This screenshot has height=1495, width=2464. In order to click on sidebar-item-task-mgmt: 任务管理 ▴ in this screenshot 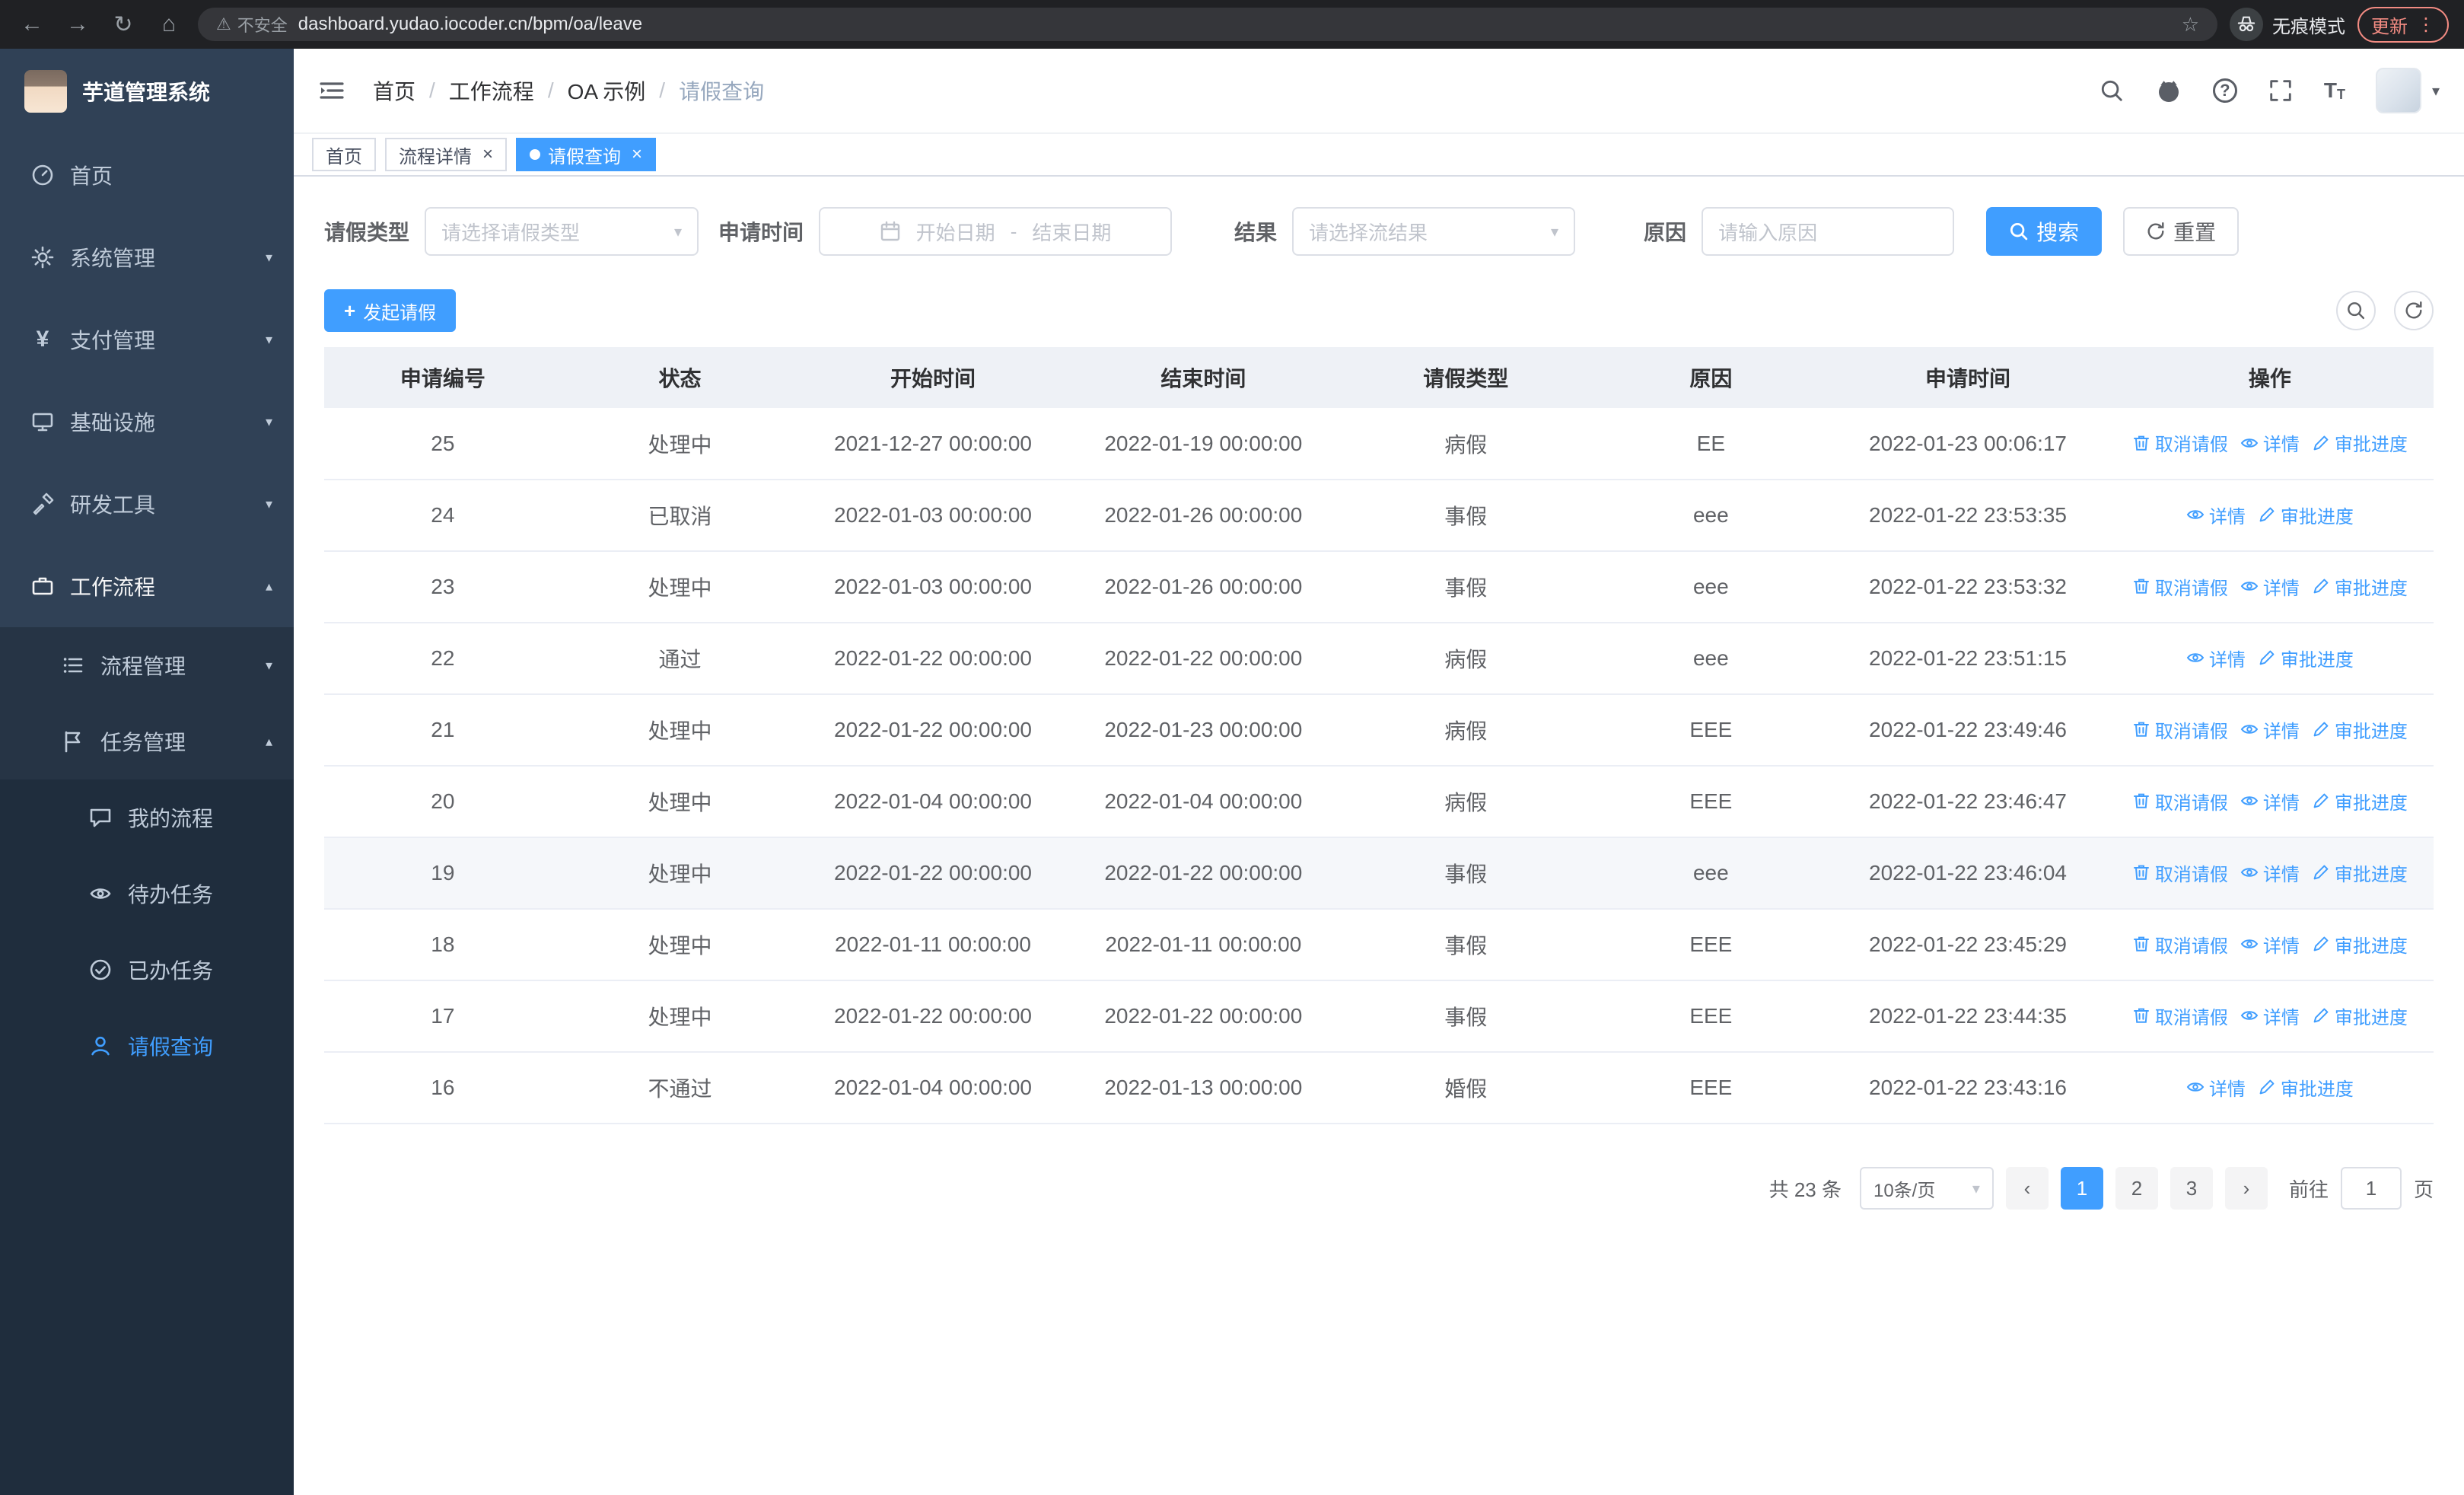, I will do `click(147, 741)`.